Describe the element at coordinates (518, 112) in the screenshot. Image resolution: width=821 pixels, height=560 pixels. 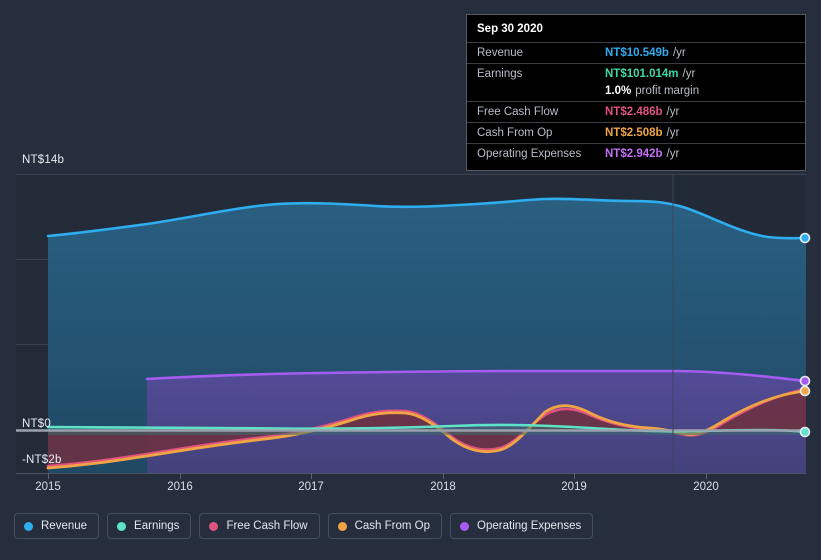
I see `tooltip-label-free-cash-flow: Free Cash Flow` at that location.